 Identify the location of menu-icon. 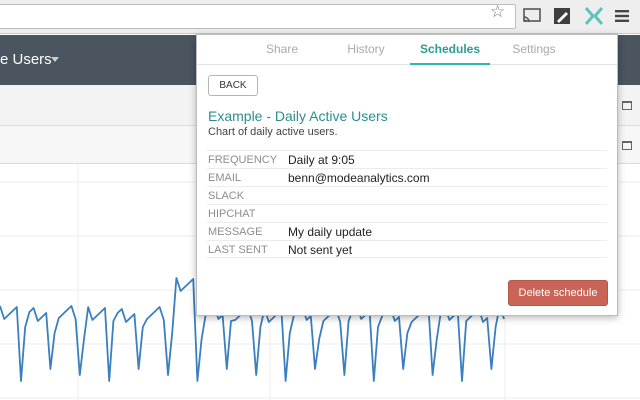
(622, 16).